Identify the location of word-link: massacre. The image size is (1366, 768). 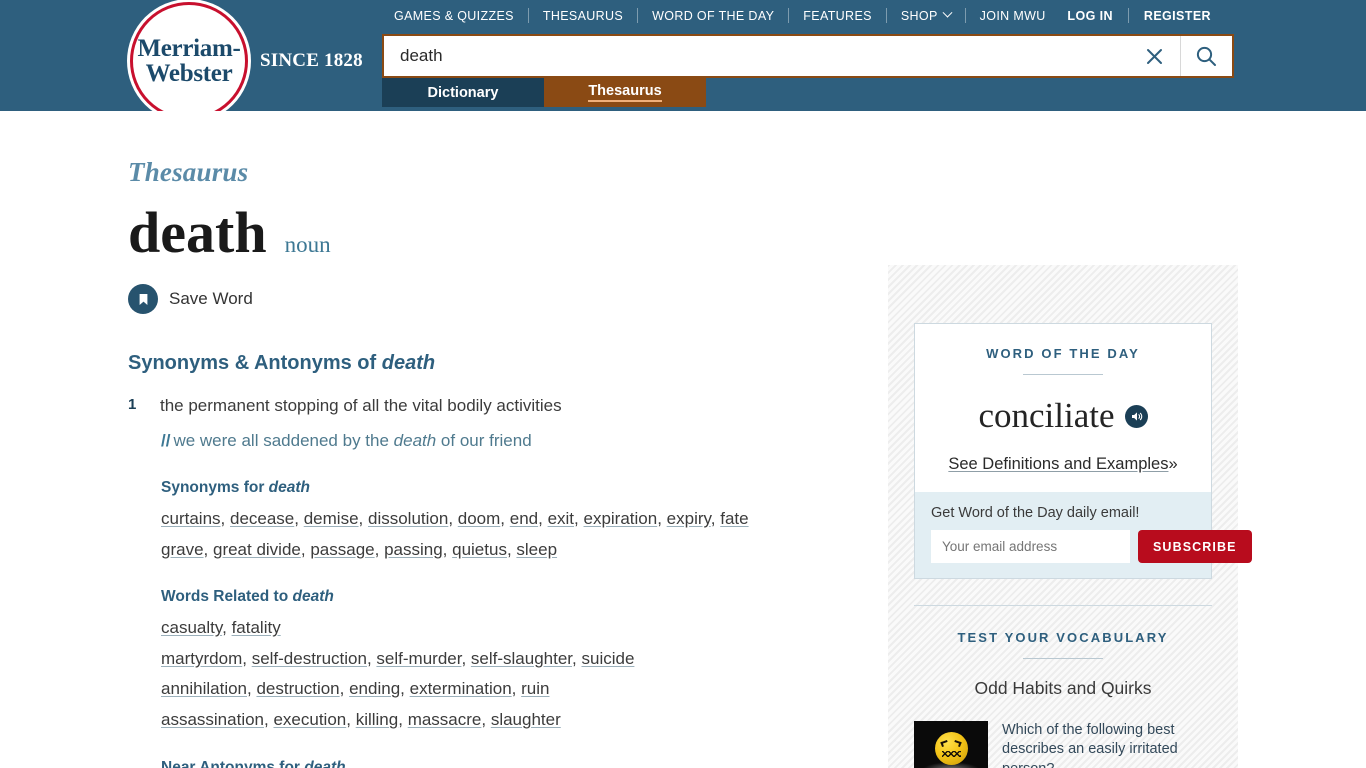
(445, 719).